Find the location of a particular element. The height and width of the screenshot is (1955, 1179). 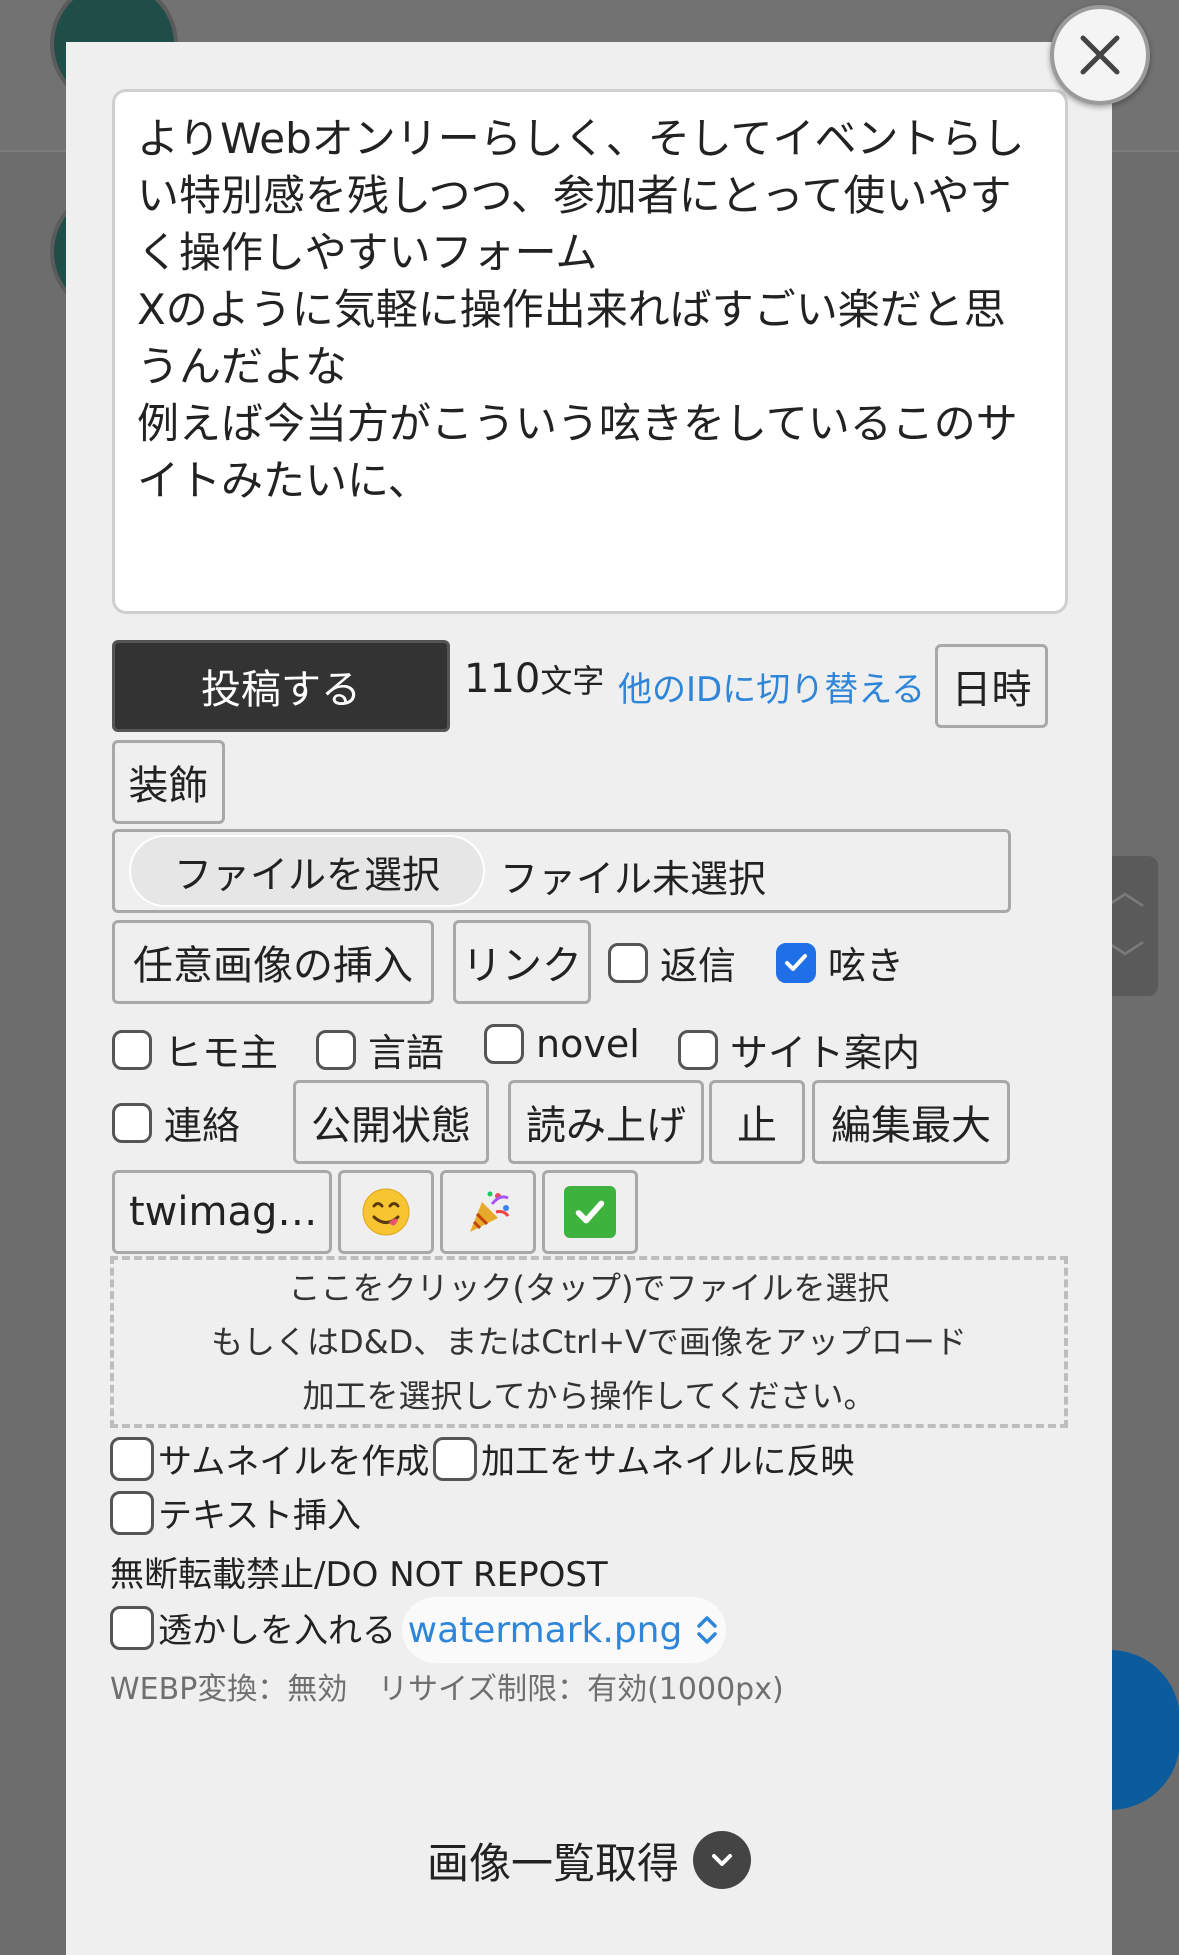

insert-text-checkbox: テキスト挿入 is located at coordinates (235, 1512).